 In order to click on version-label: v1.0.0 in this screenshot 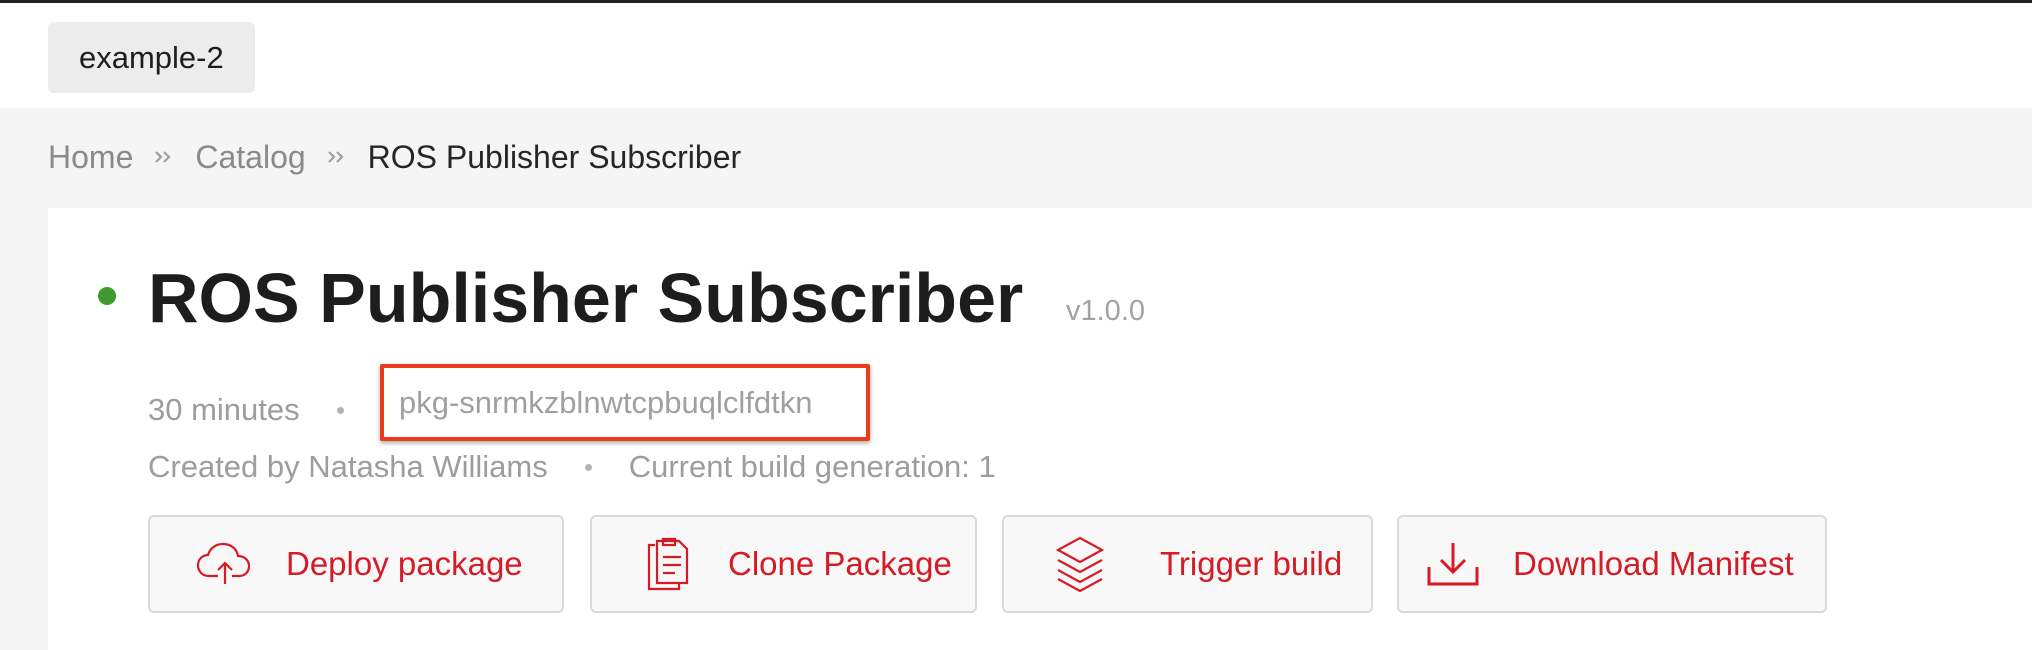, I will do `click(1105, 311)`.